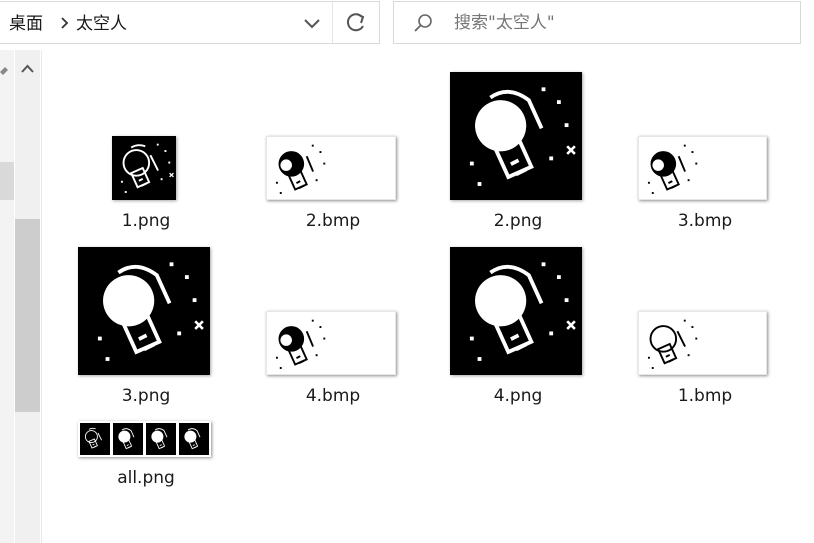  What do you see at coordinates (65, 23) in the screenshot?
I see `chevron-right-icon` at bounding box center [65, 23].